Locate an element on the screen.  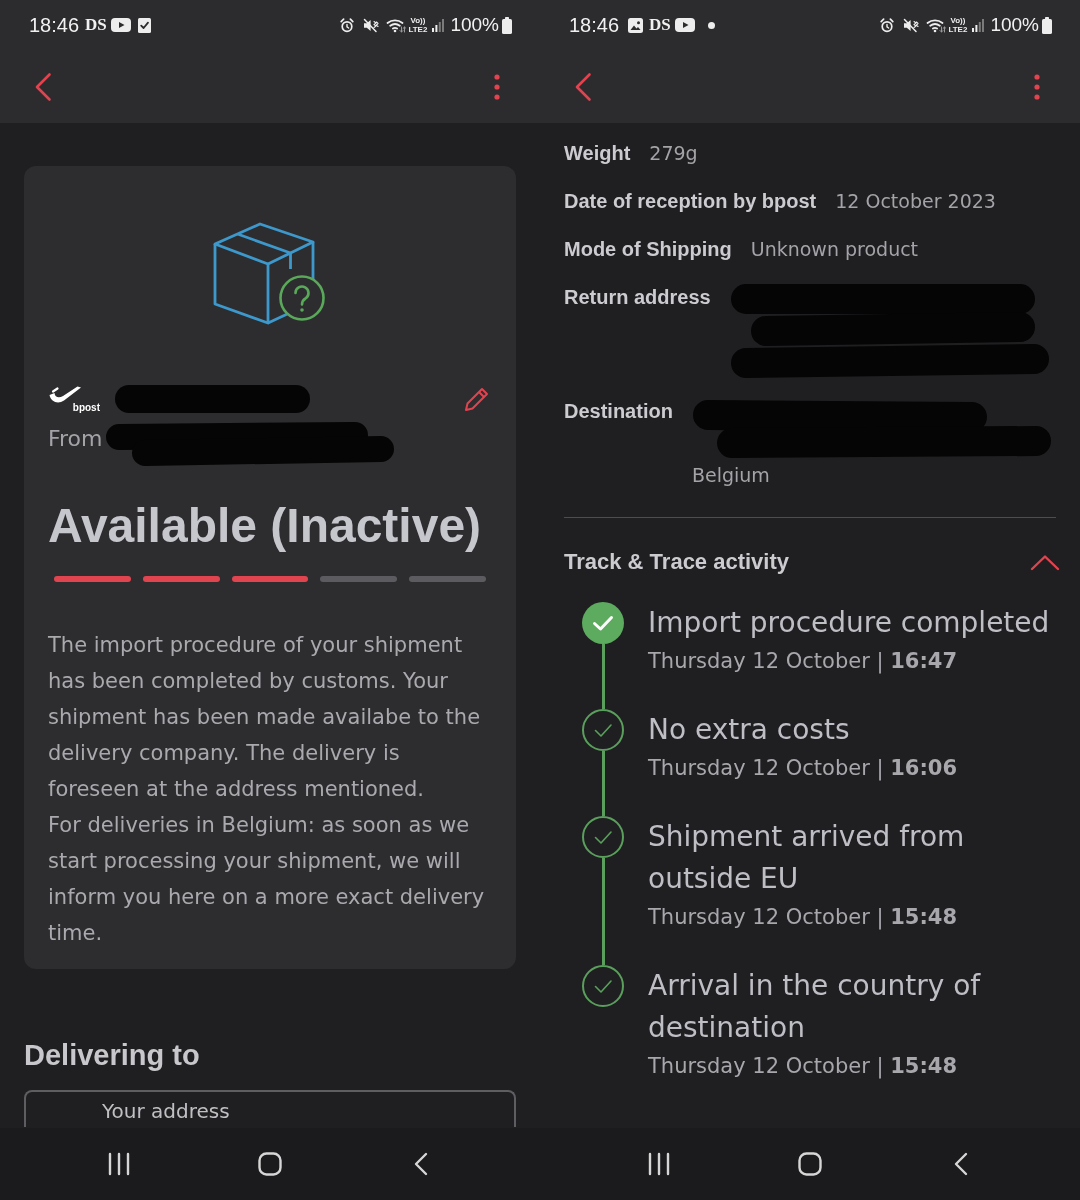
section-title: Track & Trace activity is located at coordinates (677, 562).